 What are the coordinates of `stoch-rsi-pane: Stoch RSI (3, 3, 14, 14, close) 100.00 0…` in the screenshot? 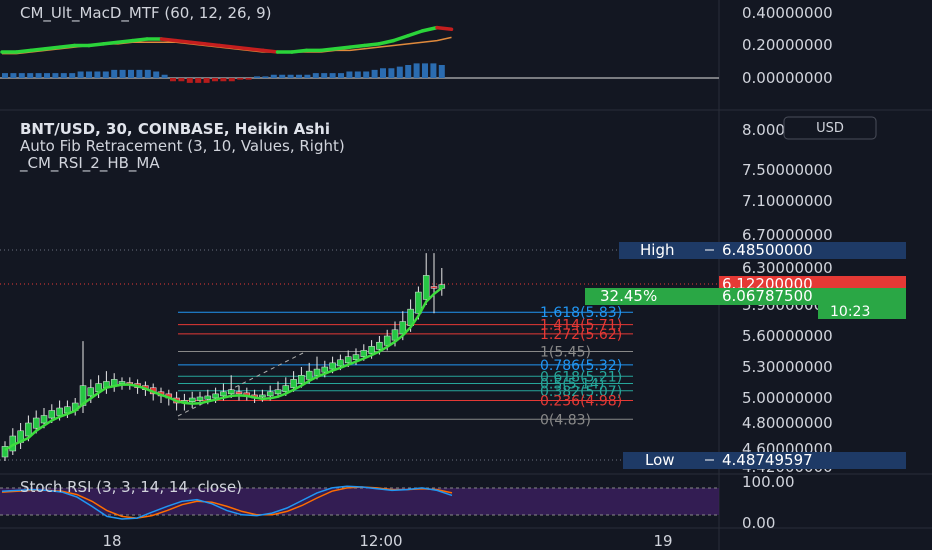 It's located at (397, 502).